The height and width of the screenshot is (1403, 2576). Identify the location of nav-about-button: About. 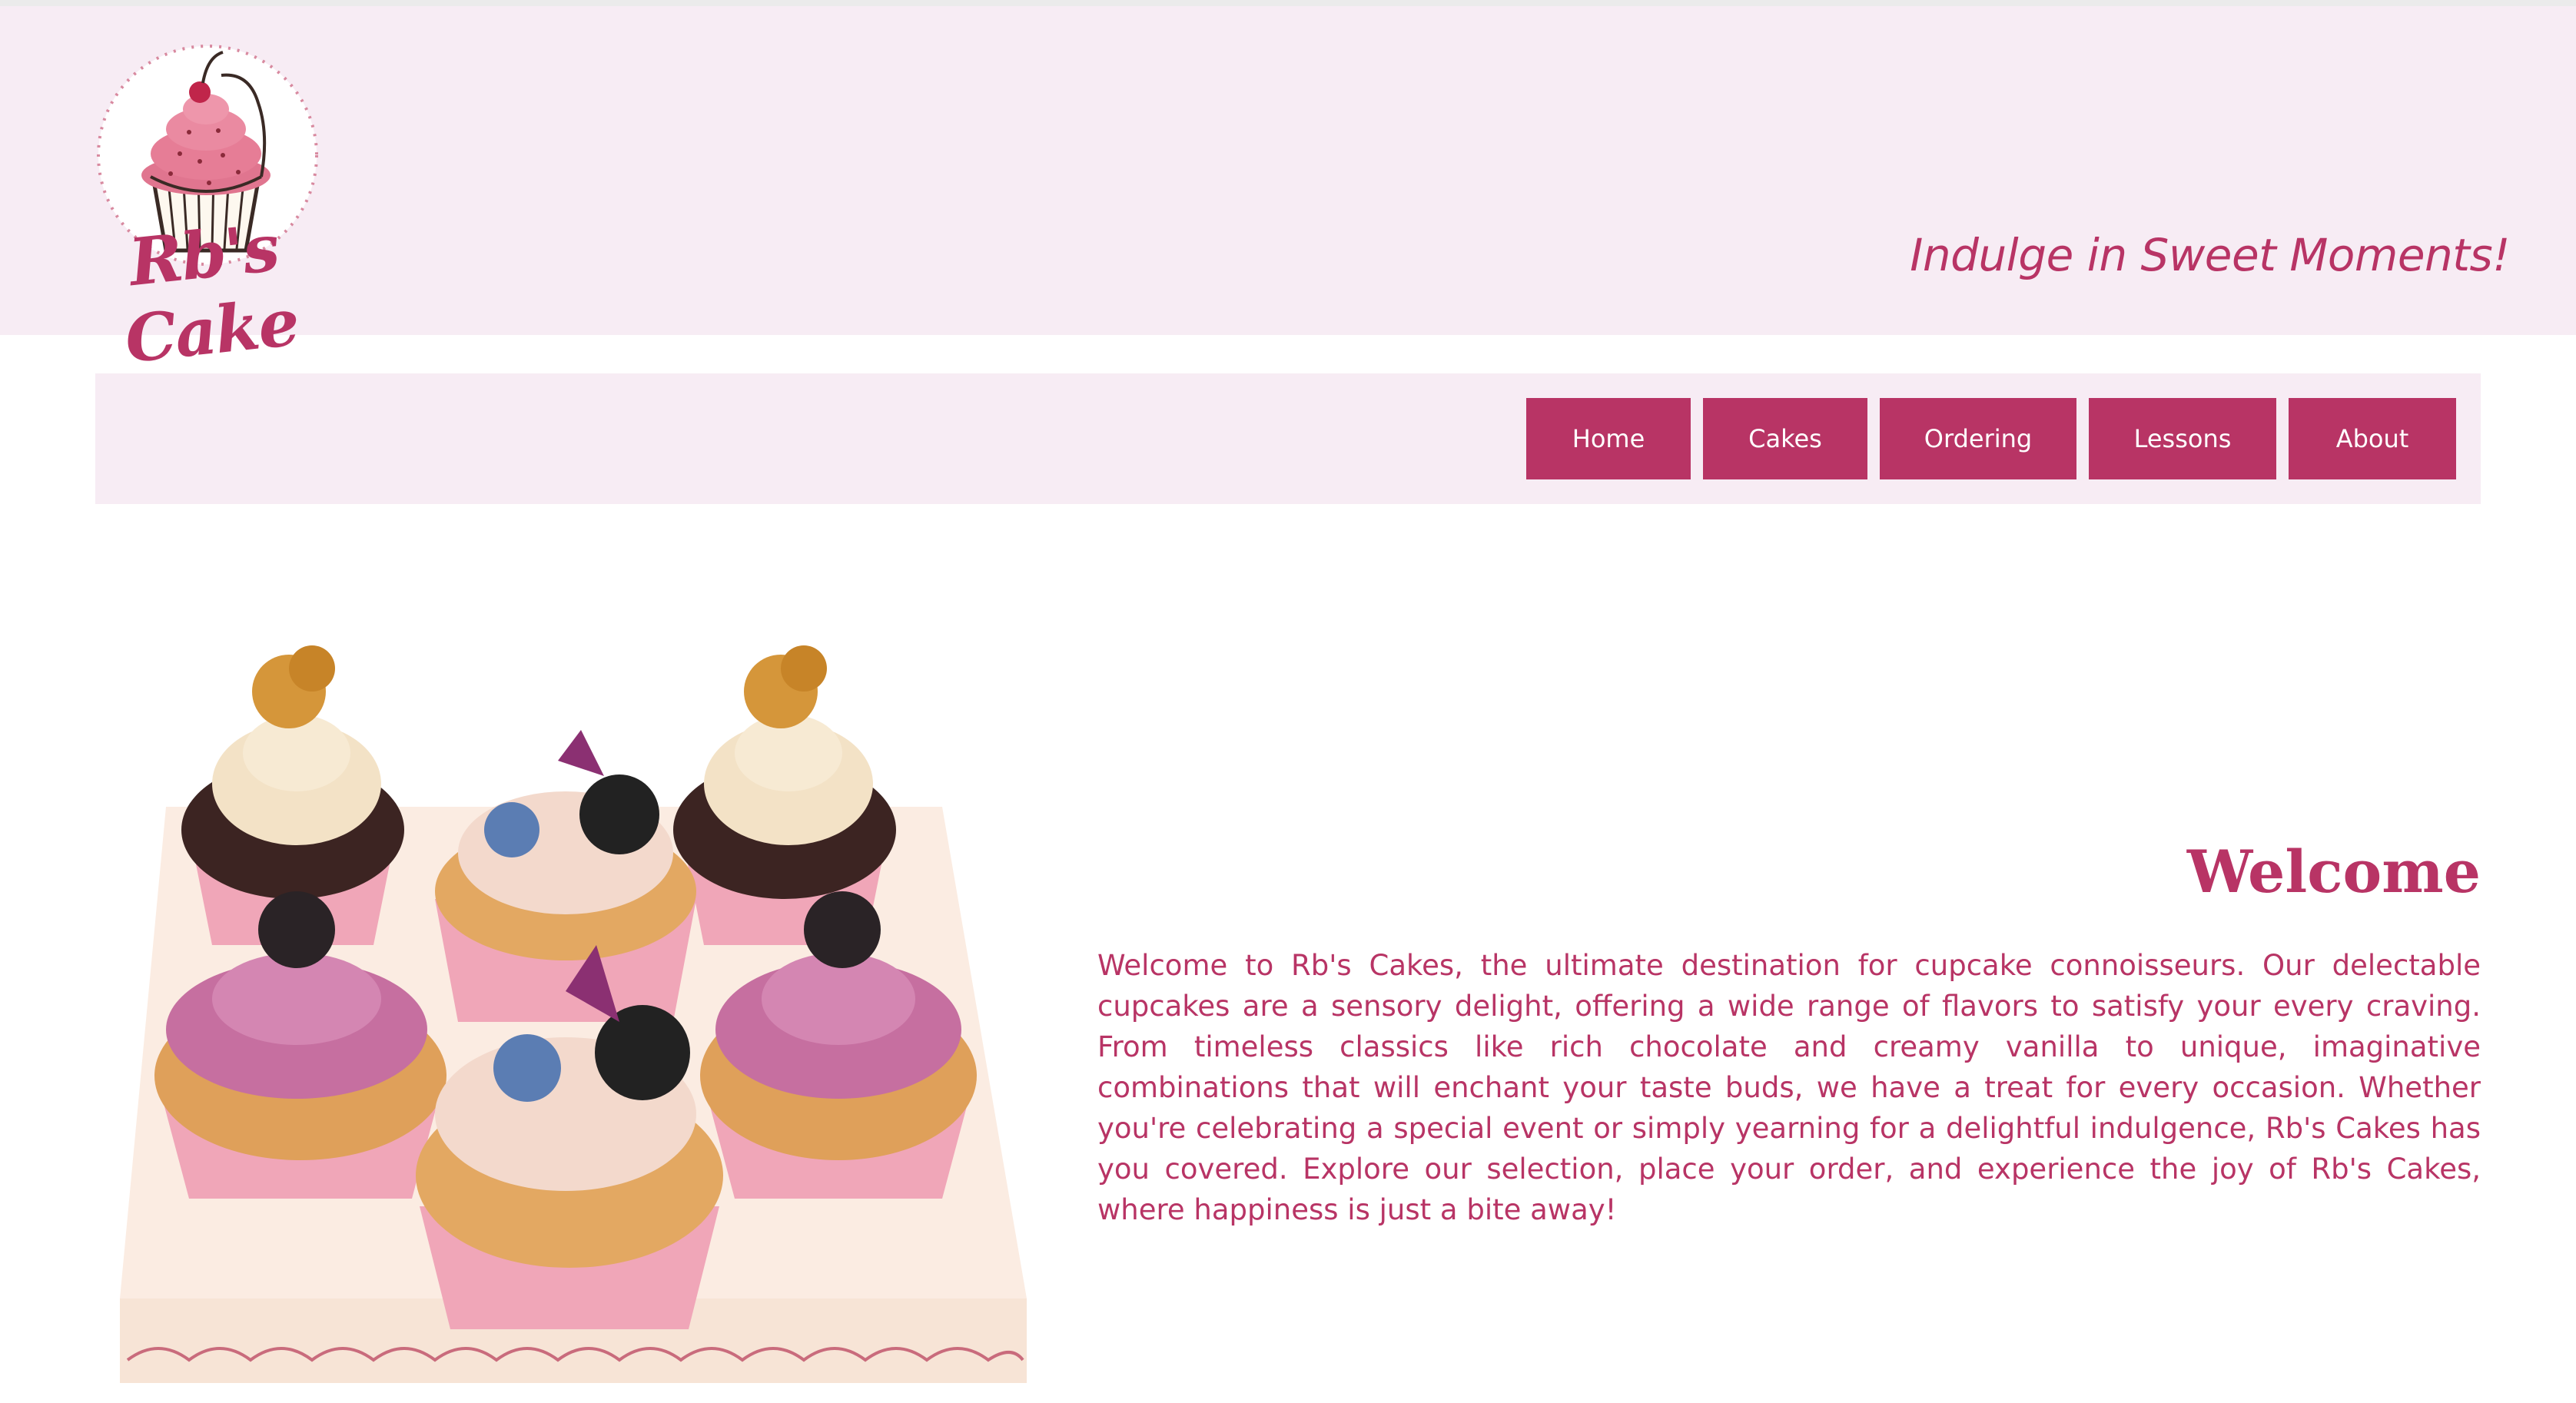
(2372, 438).